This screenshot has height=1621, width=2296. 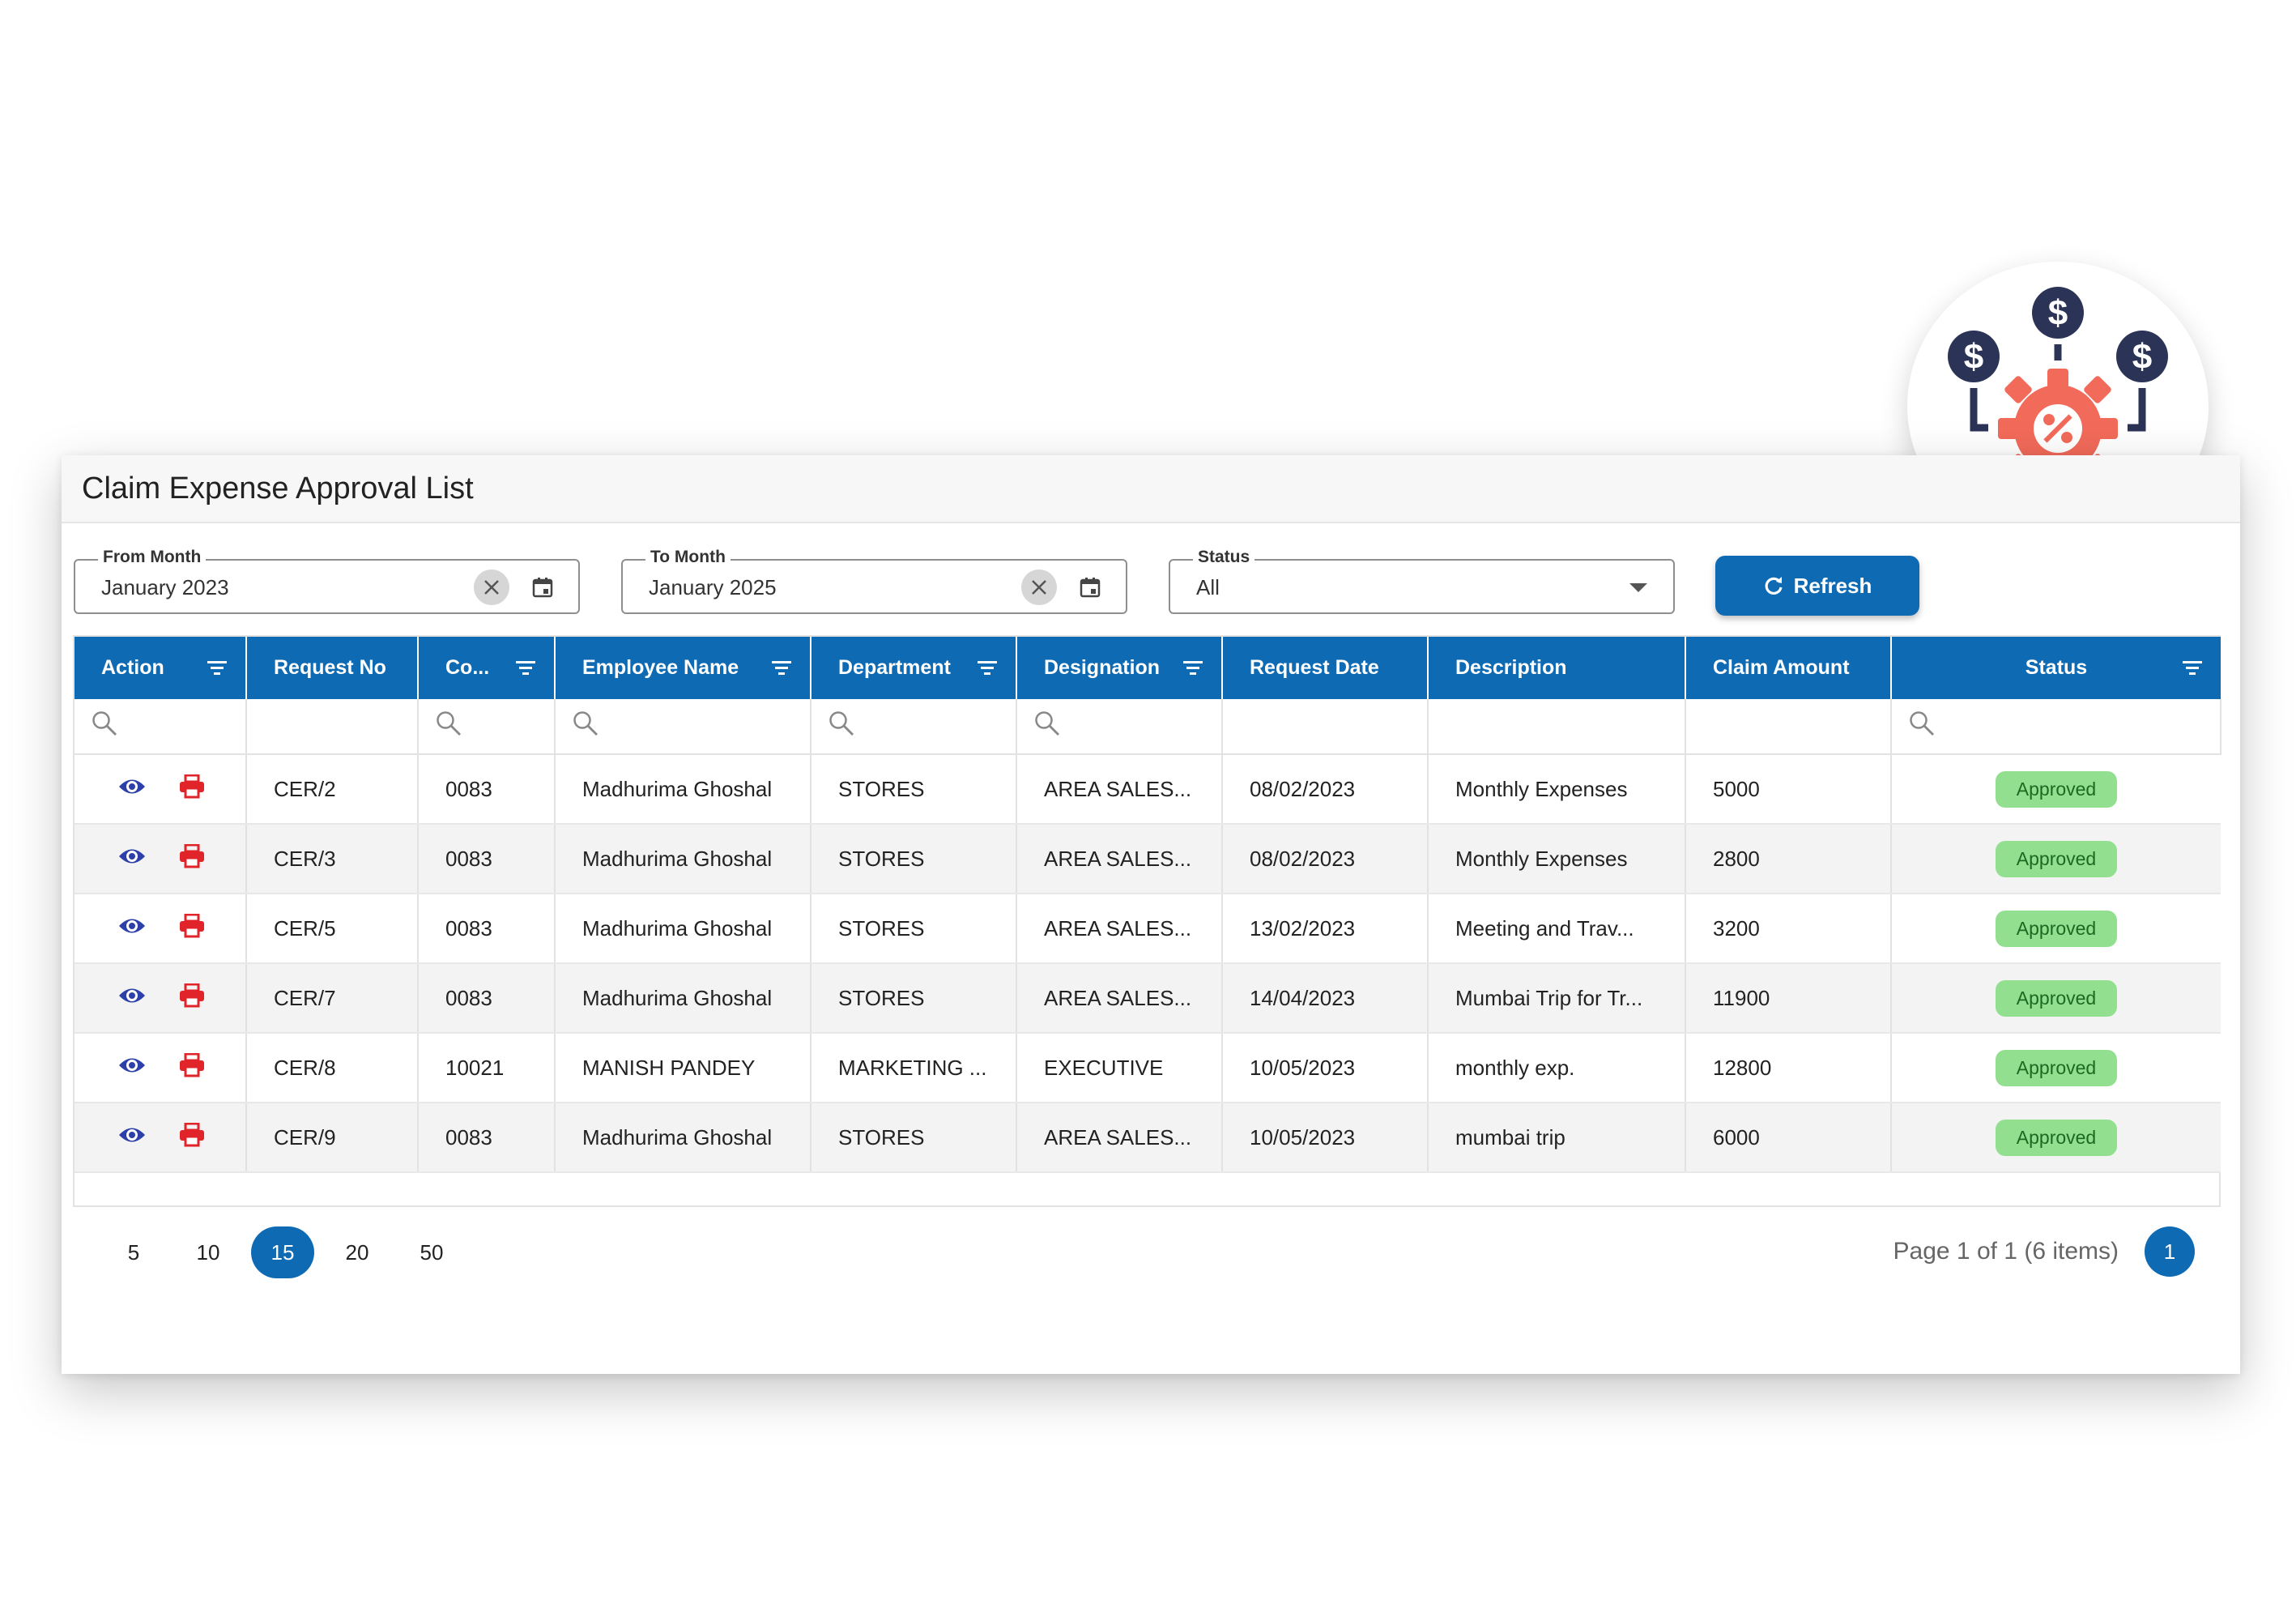 What do you see at coordinates (1120, 668) in the screenshot?
I see `column-header-designation: Designation` at bounding box center [1120, 668].